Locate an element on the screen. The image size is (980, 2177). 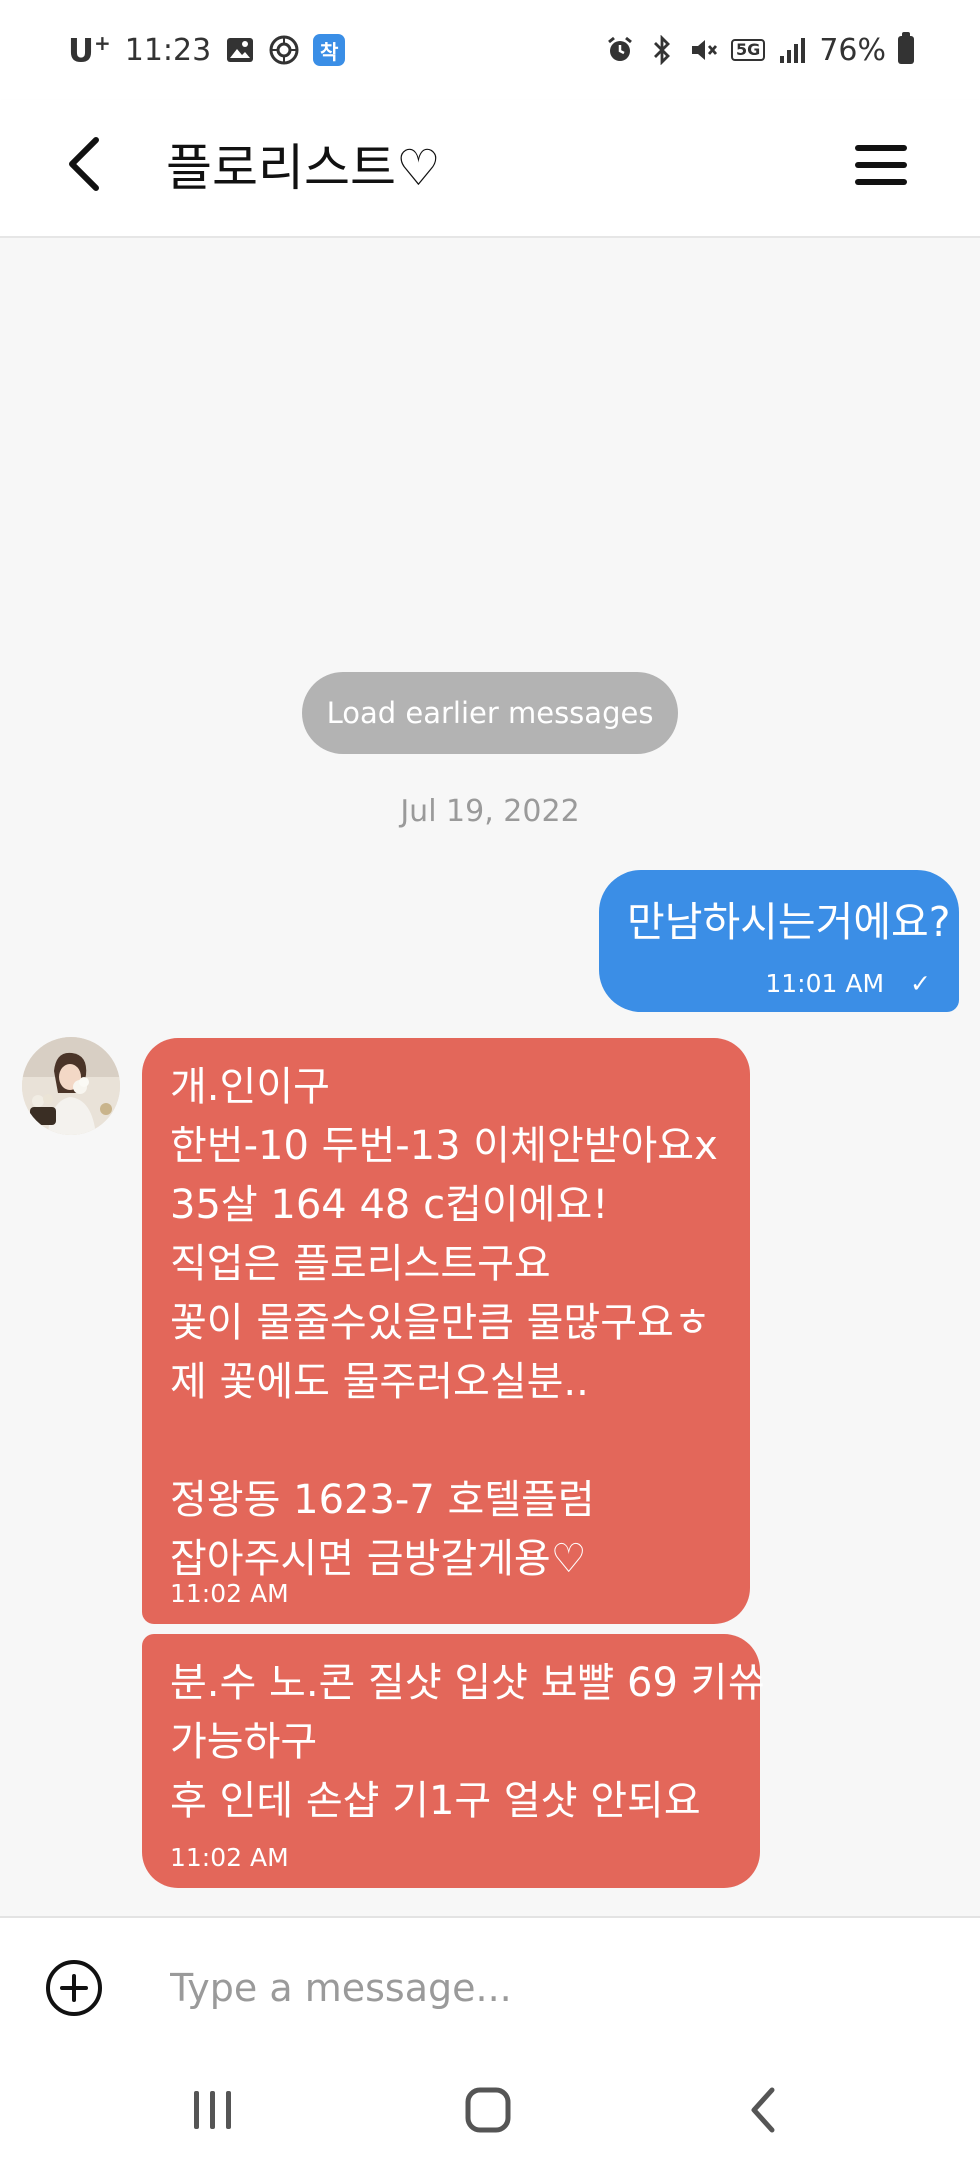
system-nav-bar is located at coordinates (490, 2115).